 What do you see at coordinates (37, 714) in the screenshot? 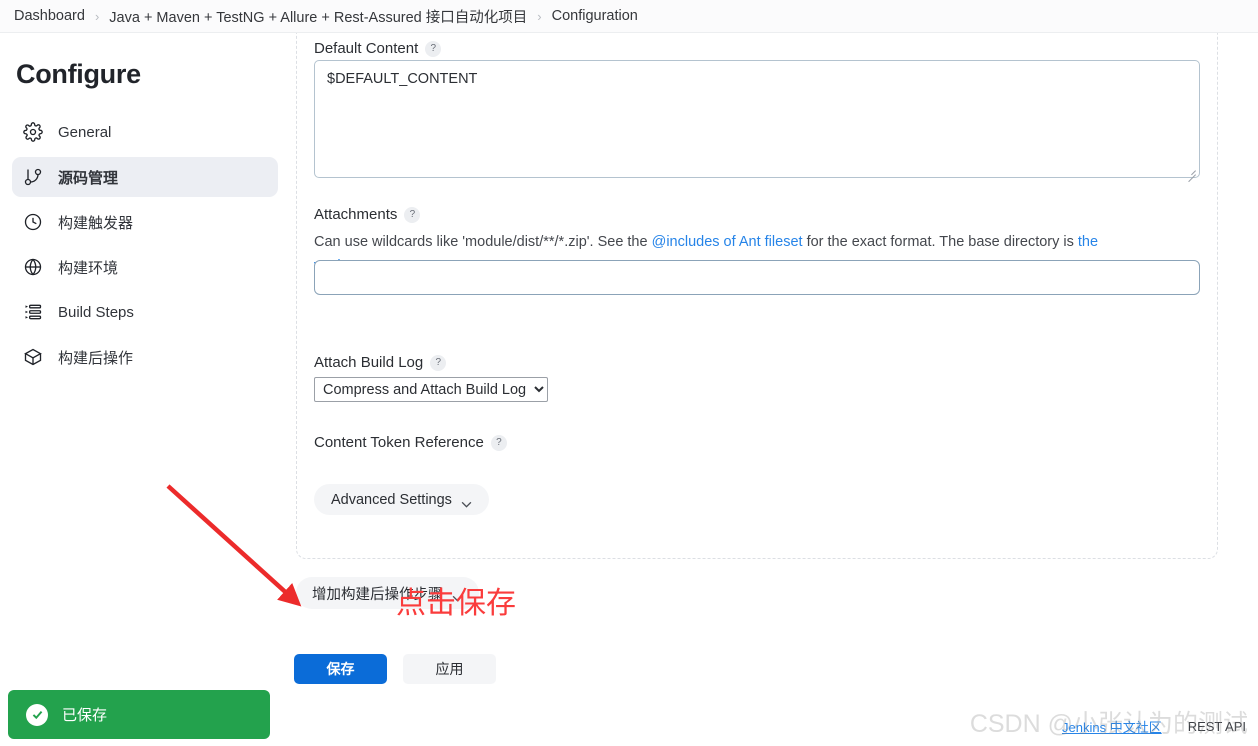
I see `check-circle-icon` at bounding box center [37, 714].